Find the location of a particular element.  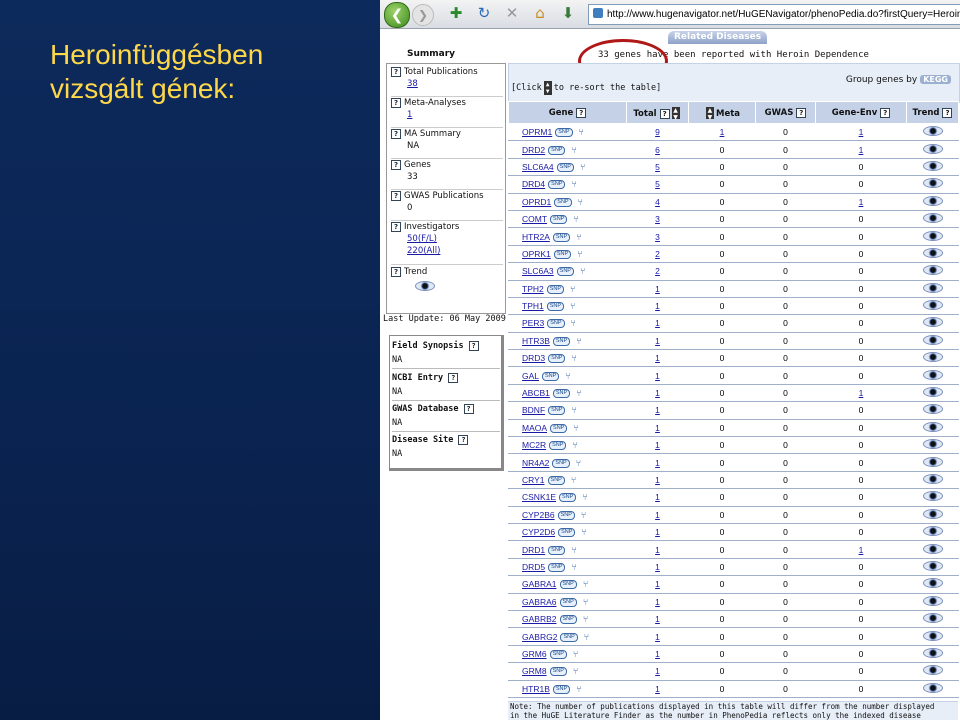

meta-analyses-link: 1 is located at coordinates (455, 115).